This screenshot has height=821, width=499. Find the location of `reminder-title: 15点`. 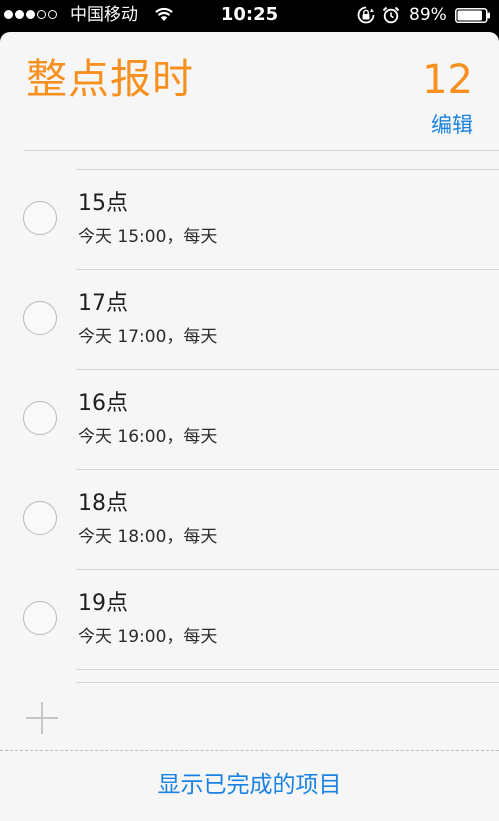

reminder-title: 15点 is located at coordinates (103, 203).